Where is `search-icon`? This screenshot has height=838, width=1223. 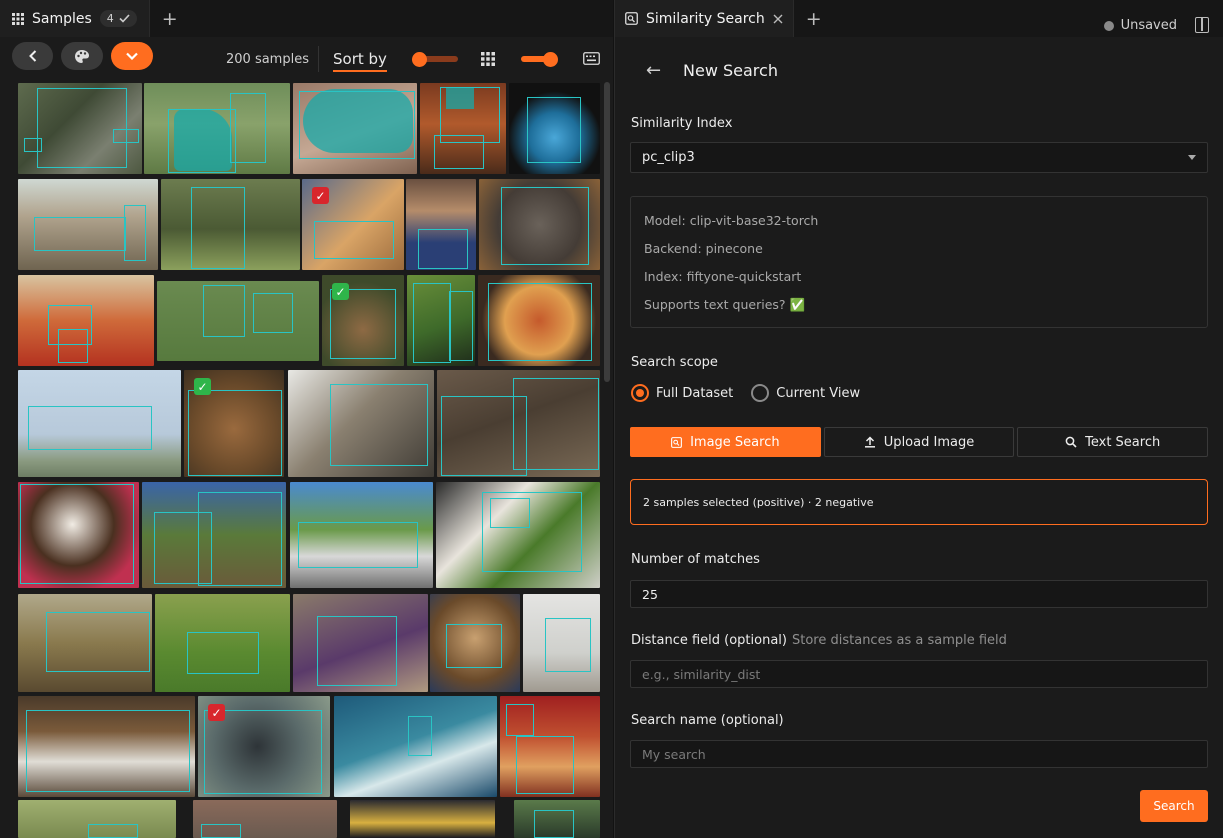 search-icon is located at coordinates (1071, 442).